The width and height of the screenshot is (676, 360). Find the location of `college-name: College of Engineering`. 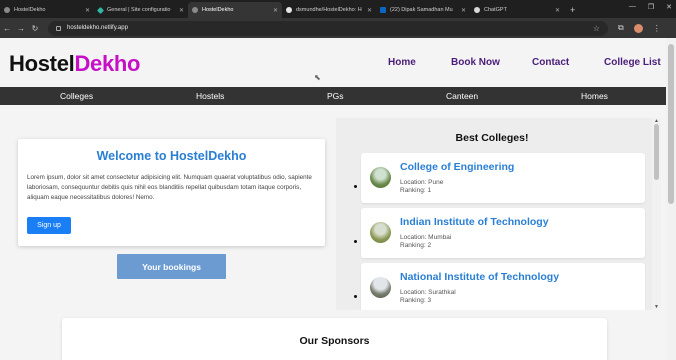

college-name: College of Engineering is located at coordinates (457, 167).